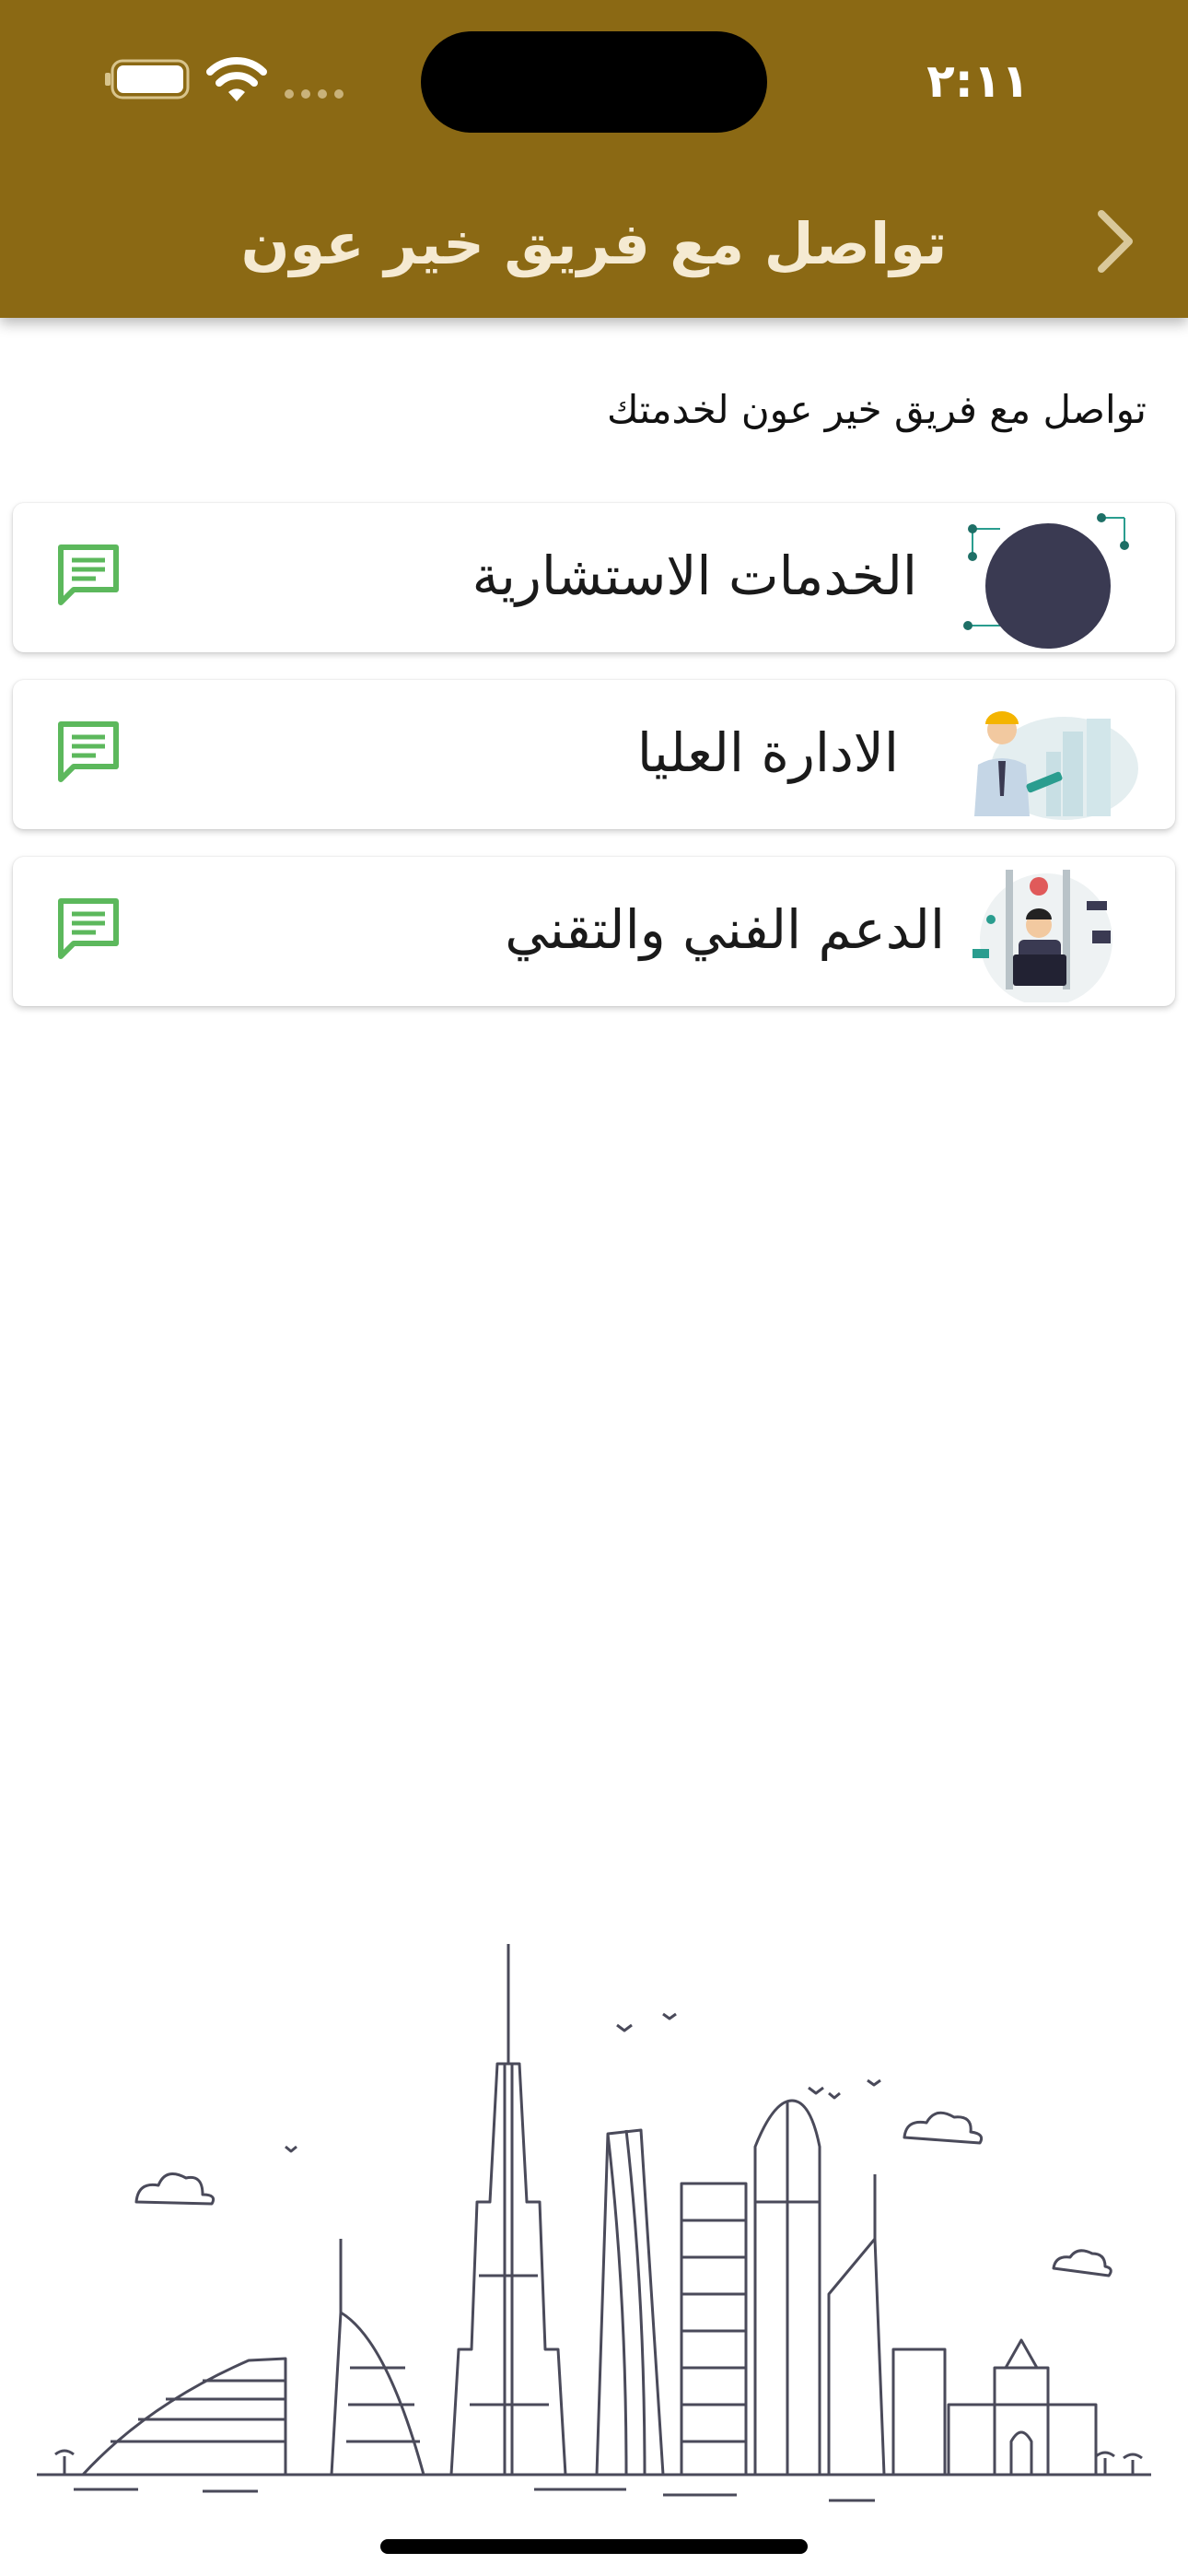 The image size is (1188, 2576). I want to click on card-label: الخدمات الاستشارية, so click(694, 575).